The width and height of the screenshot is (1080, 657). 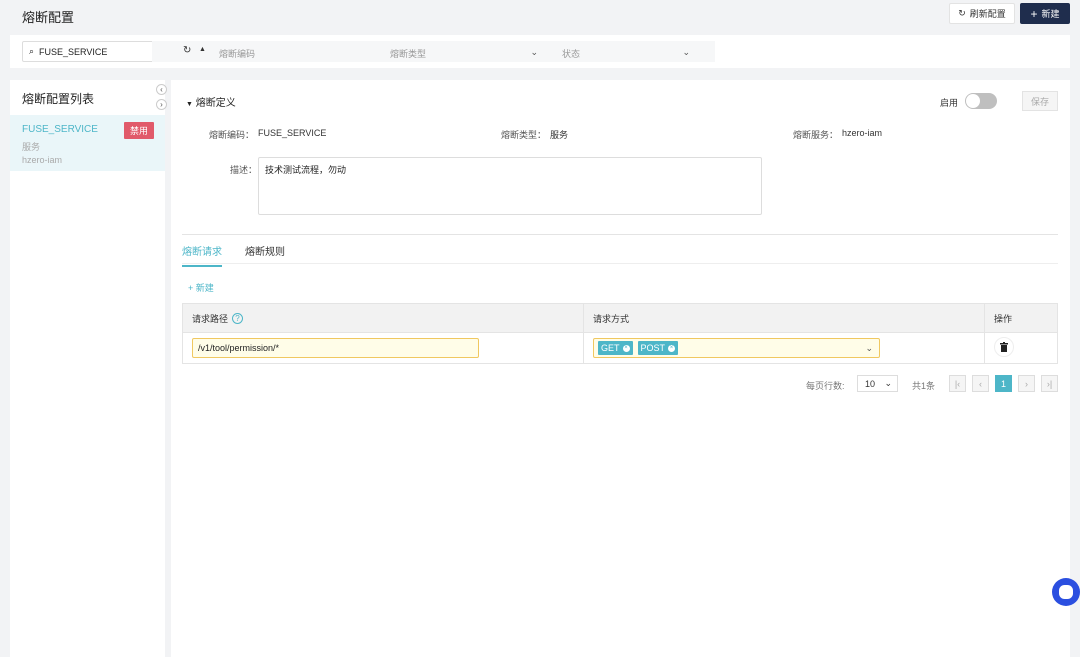 I want to click on list-title: 熔断配置列表, so click(x=58, y=99).